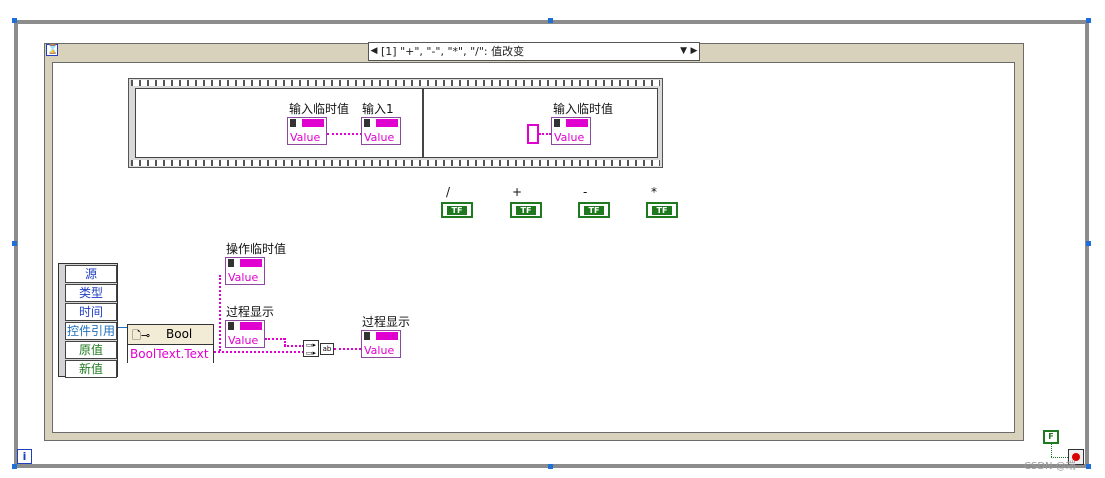 The width and height of the screenshot is (1105, 478). What do you see at coordinates (319, 109) in the screenshot?
I see `frame1-input-label: 输入临时值` at bounding box center [319, 109].